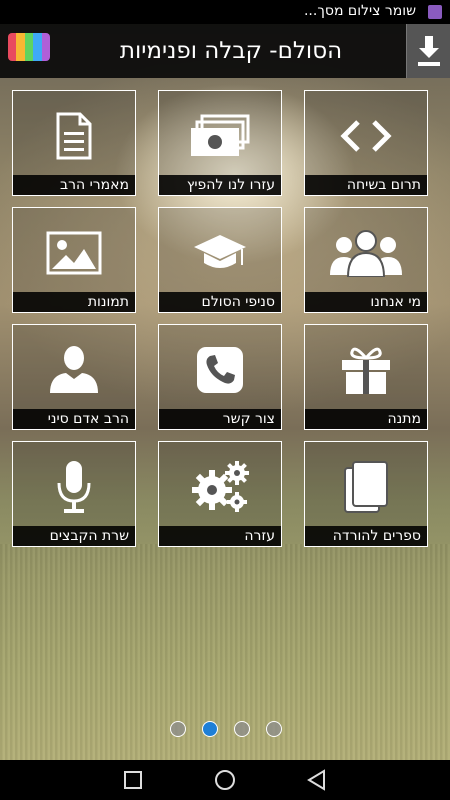  Describe the element at coordinates (366, 185) in the screenshot. I see `tile-label: תרום בשיחה` at that location.